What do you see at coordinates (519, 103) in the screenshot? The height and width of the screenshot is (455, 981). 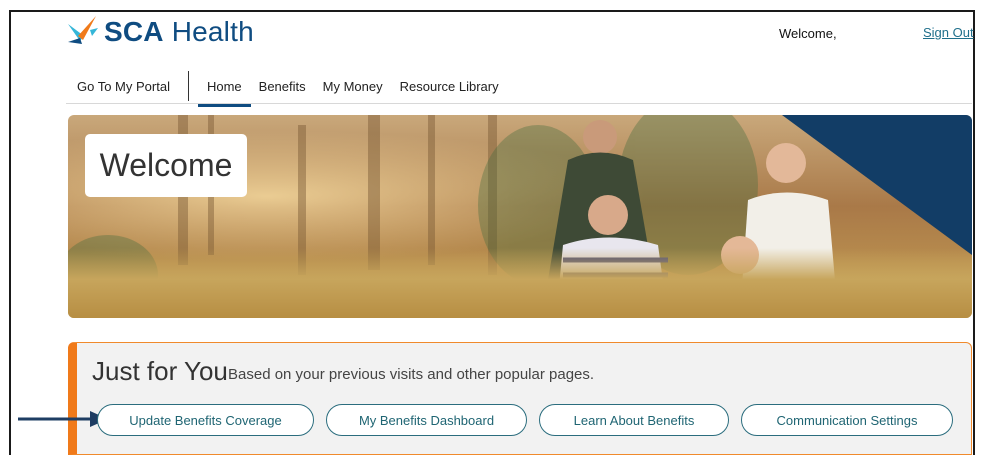 I see `nav-divider-line` at bounding box center [519, 103].